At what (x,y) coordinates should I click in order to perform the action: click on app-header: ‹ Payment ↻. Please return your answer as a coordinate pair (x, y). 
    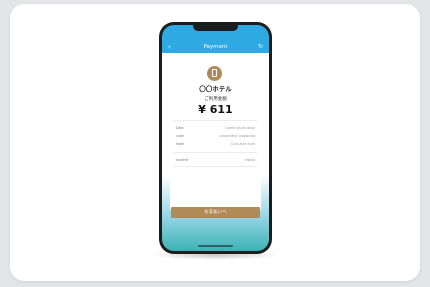
    Looking at the image, I should click on (215, 47).